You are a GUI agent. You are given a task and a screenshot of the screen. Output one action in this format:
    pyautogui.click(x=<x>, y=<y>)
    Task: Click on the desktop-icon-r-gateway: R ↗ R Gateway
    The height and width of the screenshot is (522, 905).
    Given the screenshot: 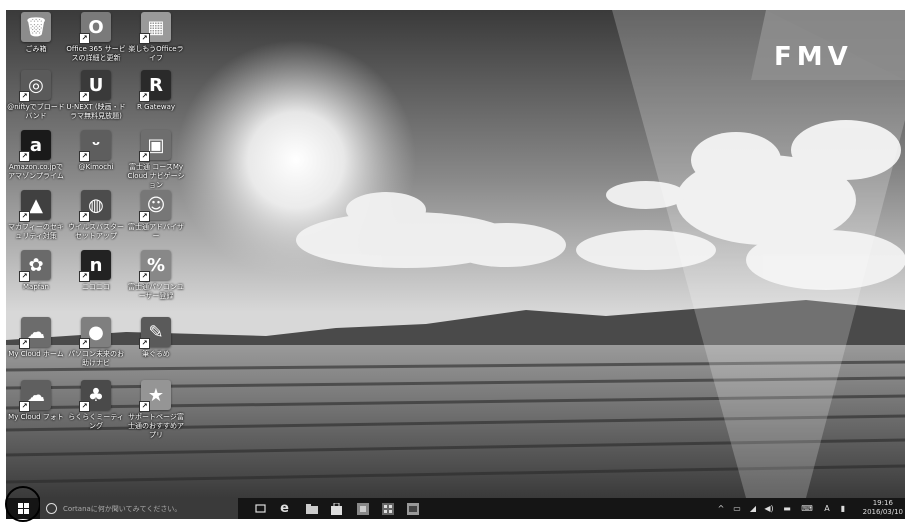 What is the action you would take?
    pyautogui.click(x=156, y=91)
    